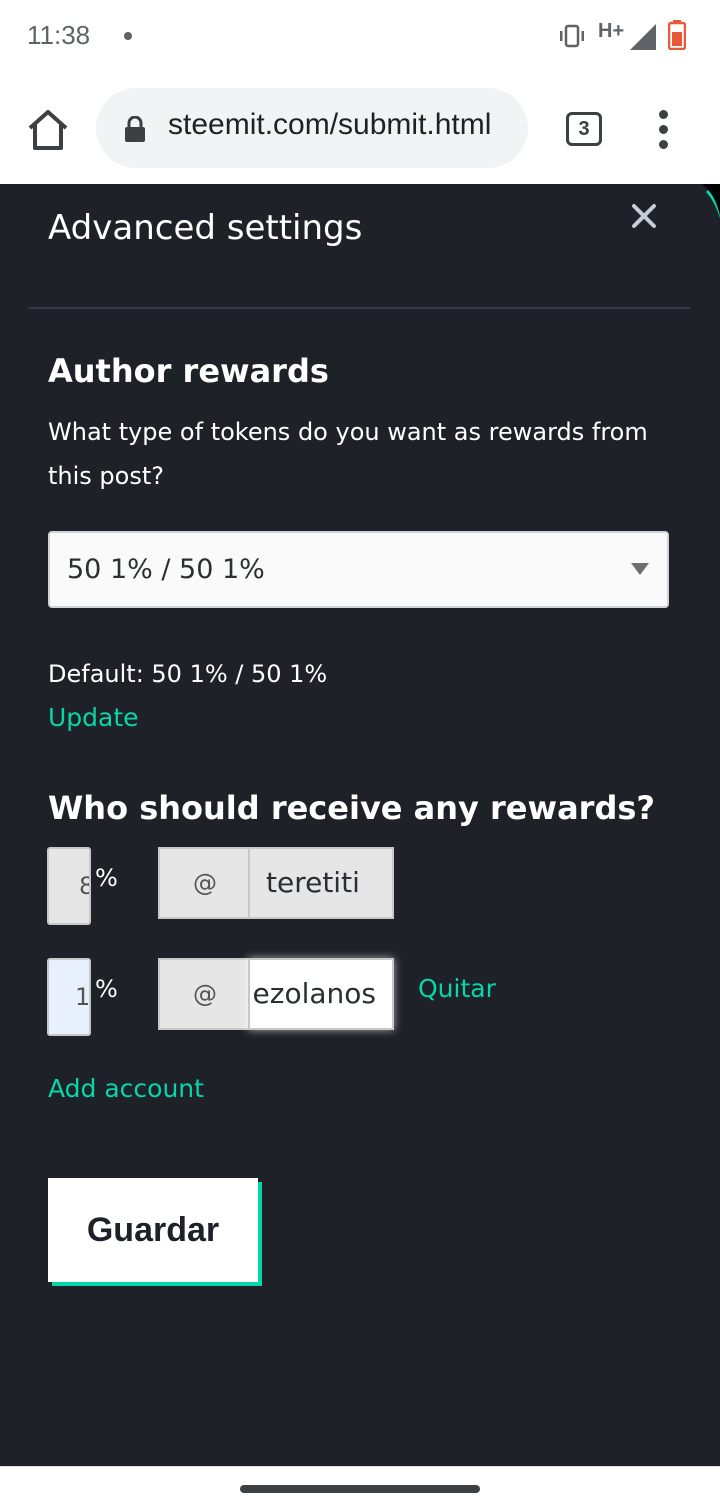 The width and height of the screenshot is (720, 1512). What do you see at coordinates (358, 569) in the screenshot?
I see `reward-type-select: 50 1% / 50 1%` at bounding box center [358, 569].